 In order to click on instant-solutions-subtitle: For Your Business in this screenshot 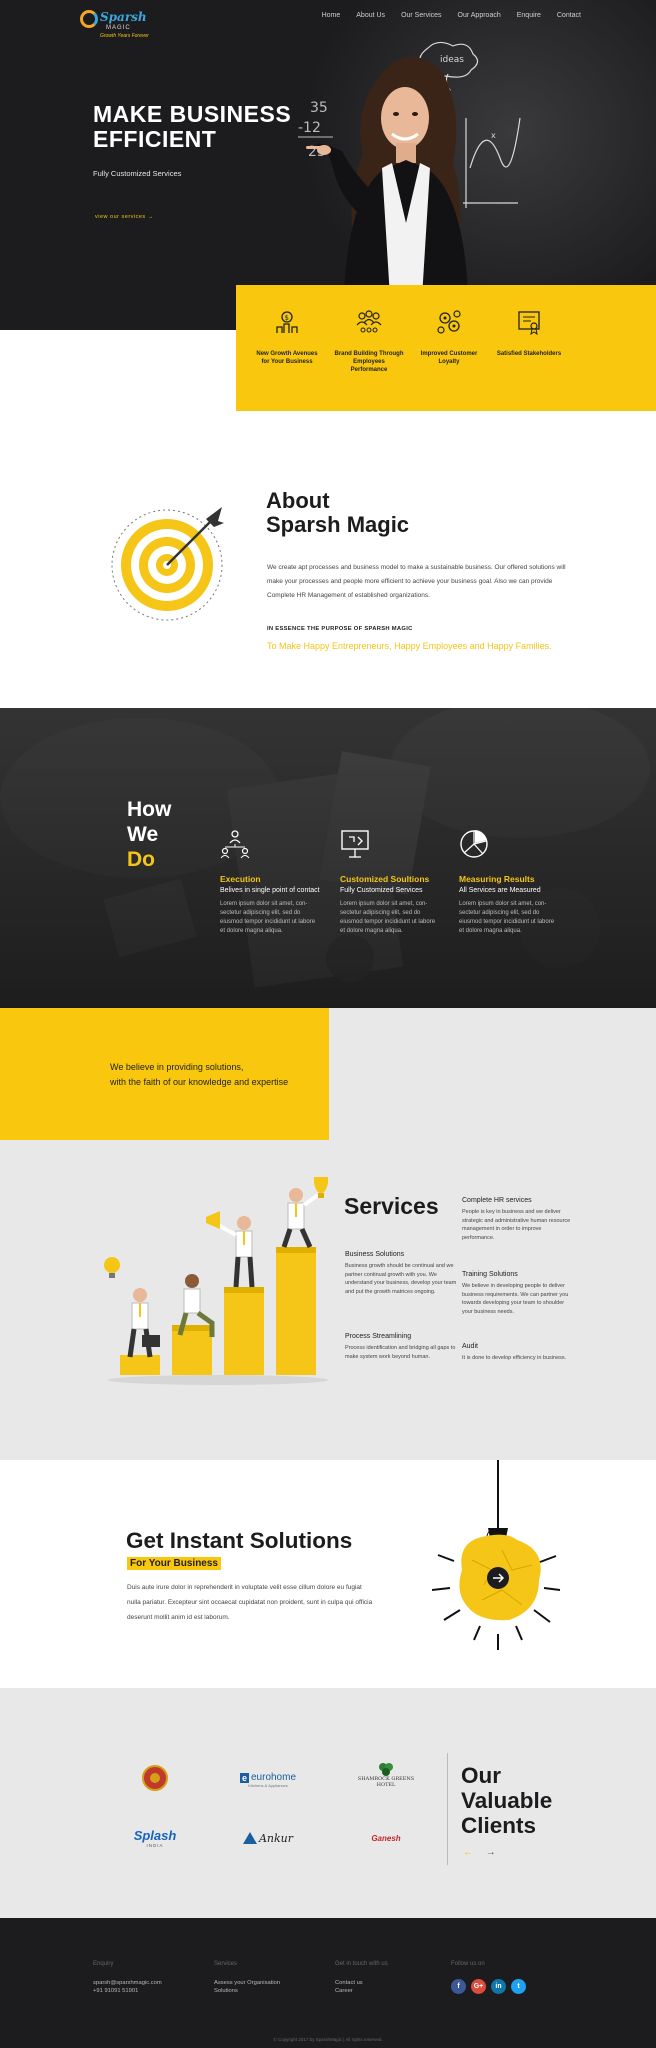, I will do `click(174, 1563)`.